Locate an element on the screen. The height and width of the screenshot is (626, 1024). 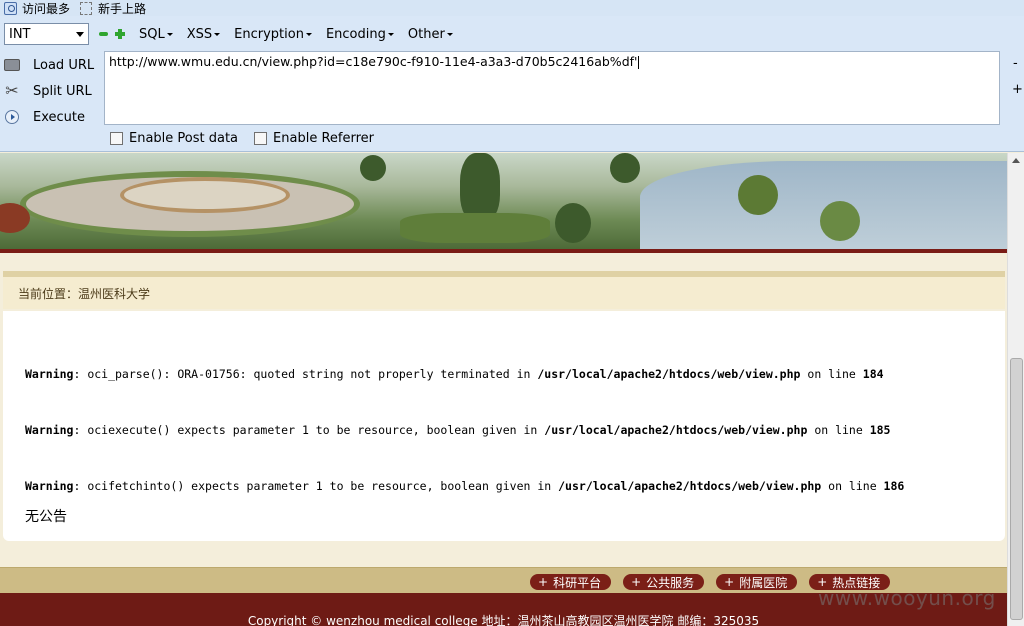
hackbar-toolbar: INT SQL XSS Encryption Encoding Other is located at coordinates (512, 34).